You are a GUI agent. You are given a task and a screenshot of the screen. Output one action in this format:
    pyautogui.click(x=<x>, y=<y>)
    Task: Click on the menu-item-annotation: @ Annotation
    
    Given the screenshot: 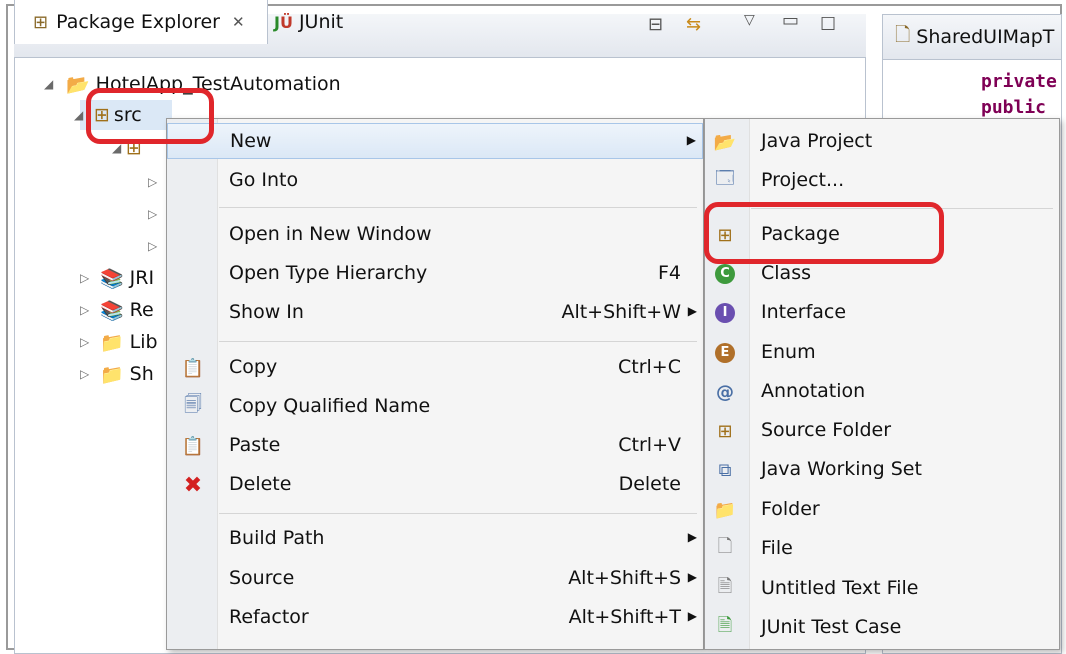 What is the action you would take?
    pyautogui.click(x=882, y=392)
    